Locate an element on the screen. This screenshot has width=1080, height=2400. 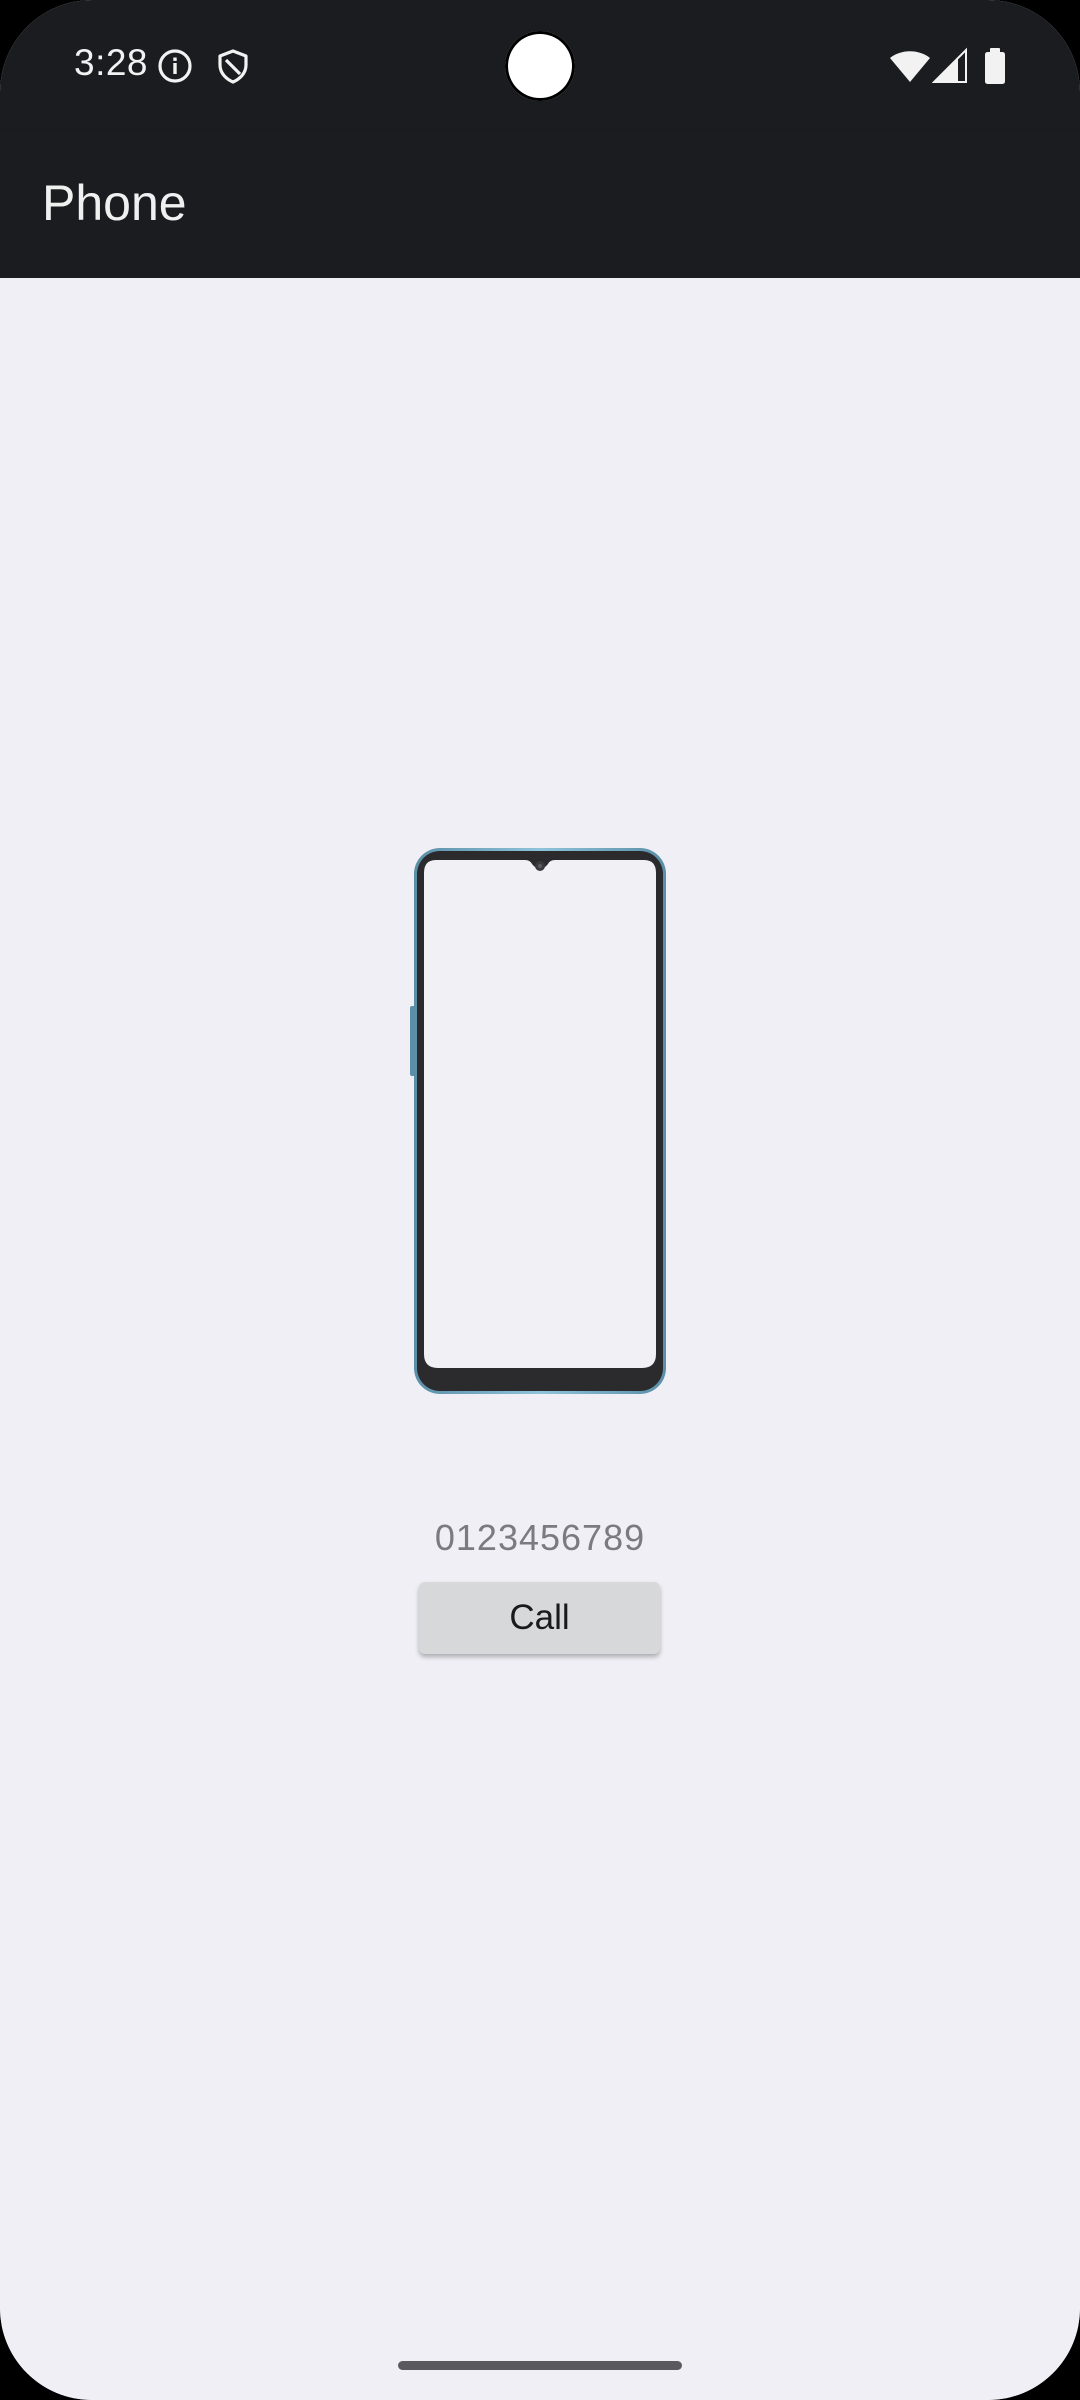
call-button: Call is located at coordinates (539, 1618).